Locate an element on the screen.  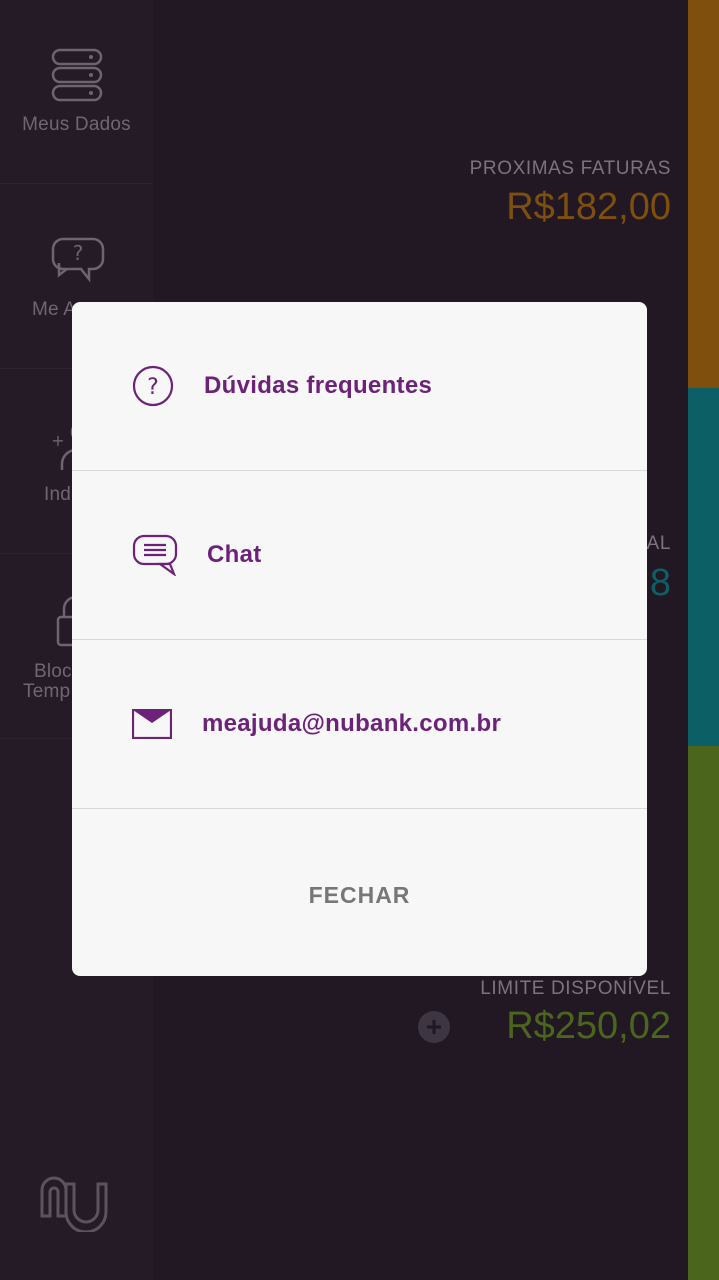
database-icon is located at coordinates (76, 75).